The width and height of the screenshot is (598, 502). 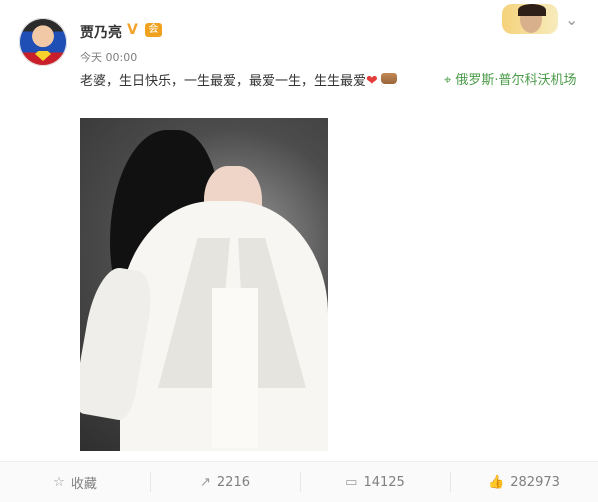 What do you see at coordinates (223, 81) in the screenshot?
I see `post-message: 老婆，生日快乐，一生最爱，最爱一生，生生最爱` at bounding box center [223, 81].